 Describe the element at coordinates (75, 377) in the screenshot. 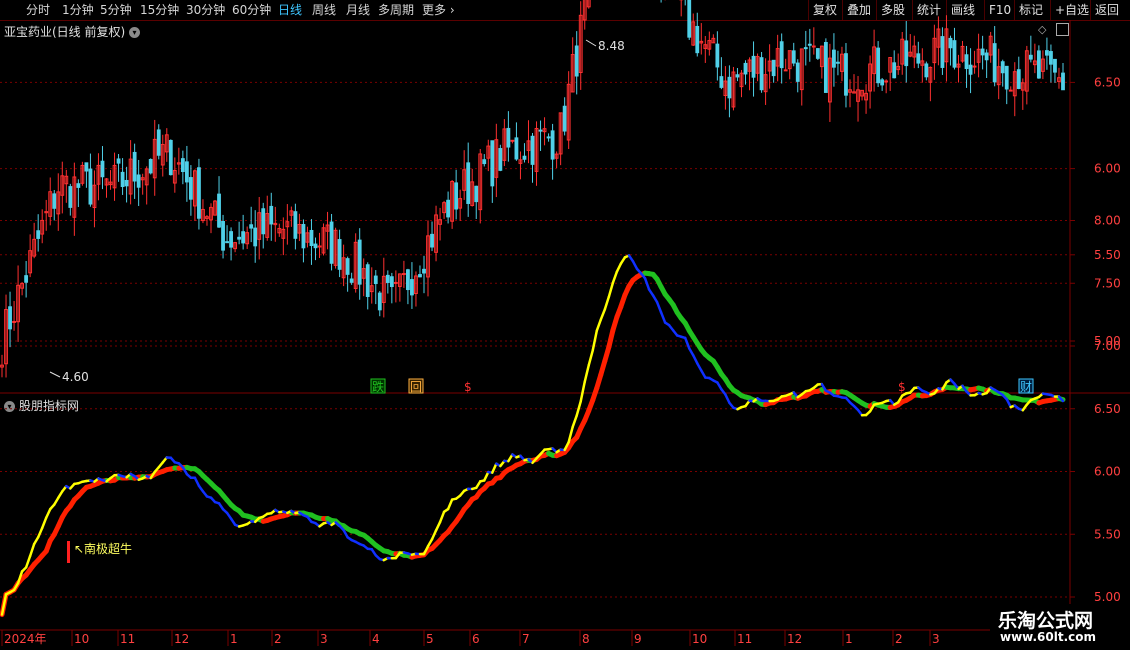

I see `low-price-label: 4.60` at that location.